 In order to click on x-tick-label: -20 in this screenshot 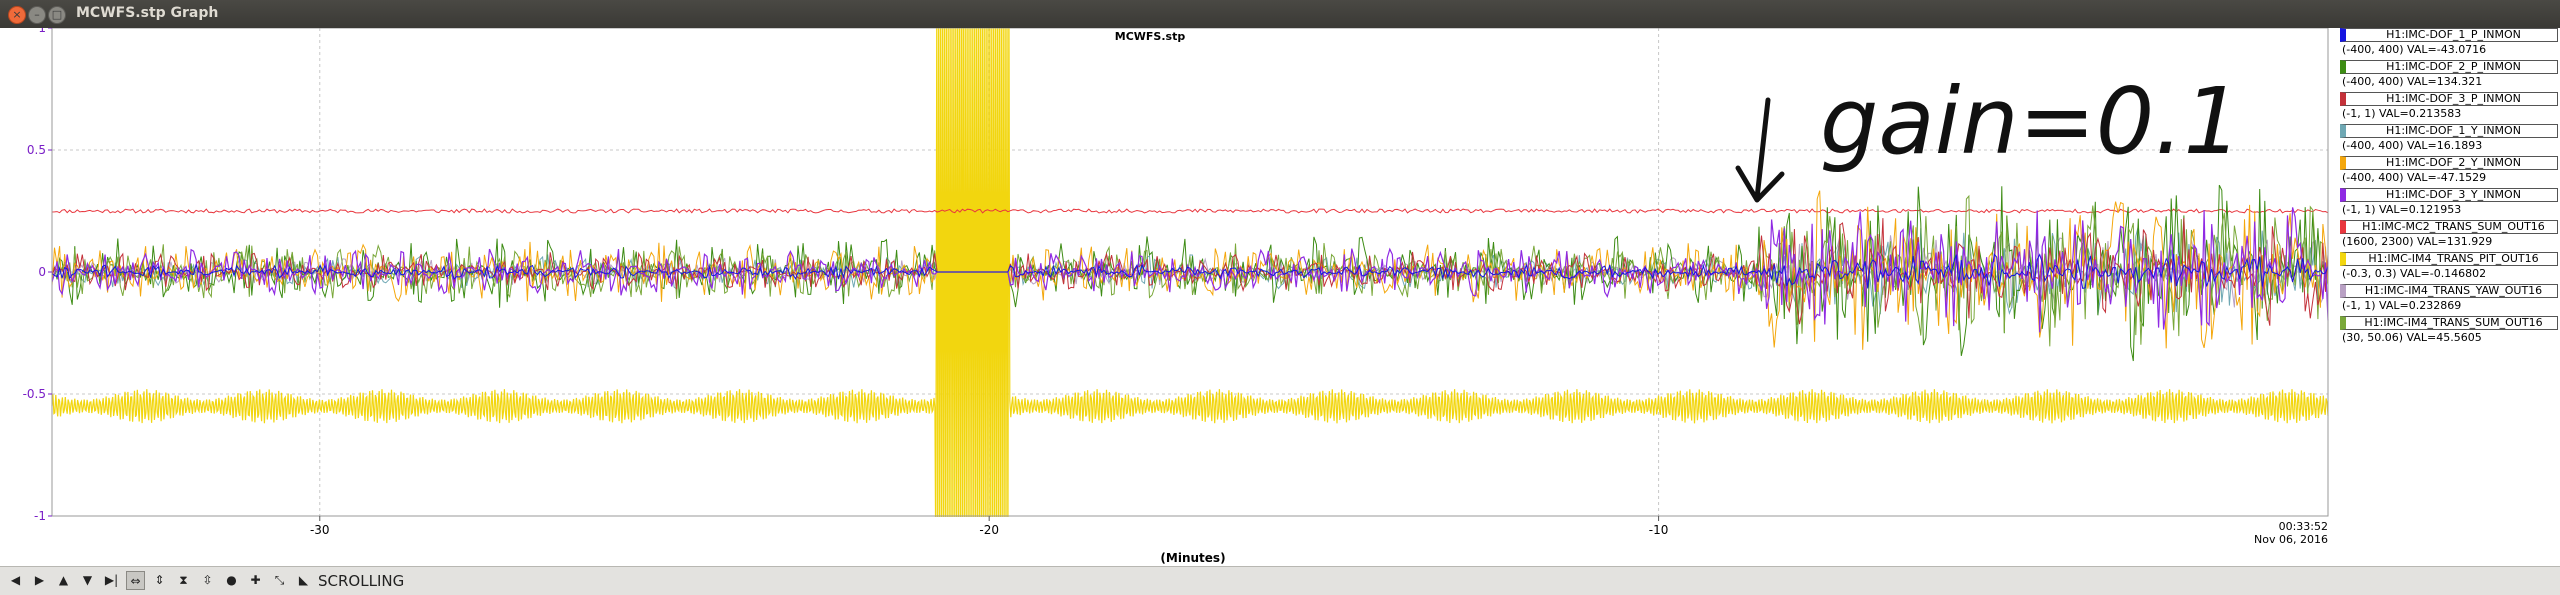, I will do `click(989, 530)`.